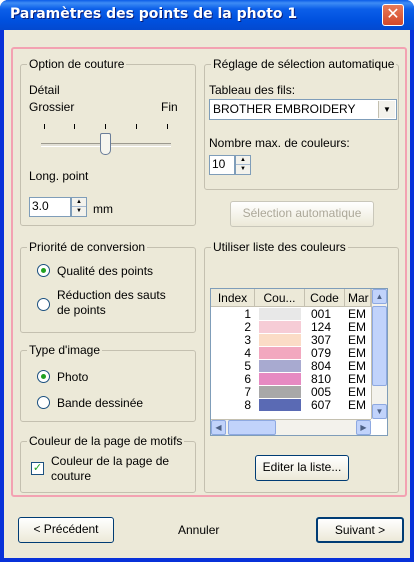 This screenshot has height=562, width=414. Describe the element at coordinates (108, 382) in the screenshot. I see `image-type-group: Type d'image Photo Bande dessinée` at that location.